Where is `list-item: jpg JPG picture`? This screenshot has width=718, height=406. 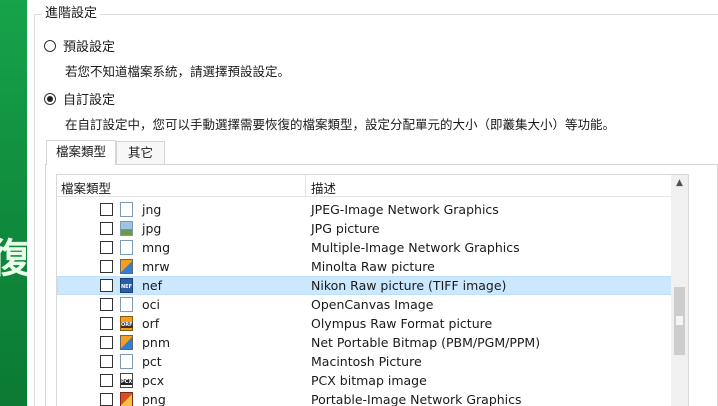 list-item: jpg JPG picture is located at coordinates (364, 228).